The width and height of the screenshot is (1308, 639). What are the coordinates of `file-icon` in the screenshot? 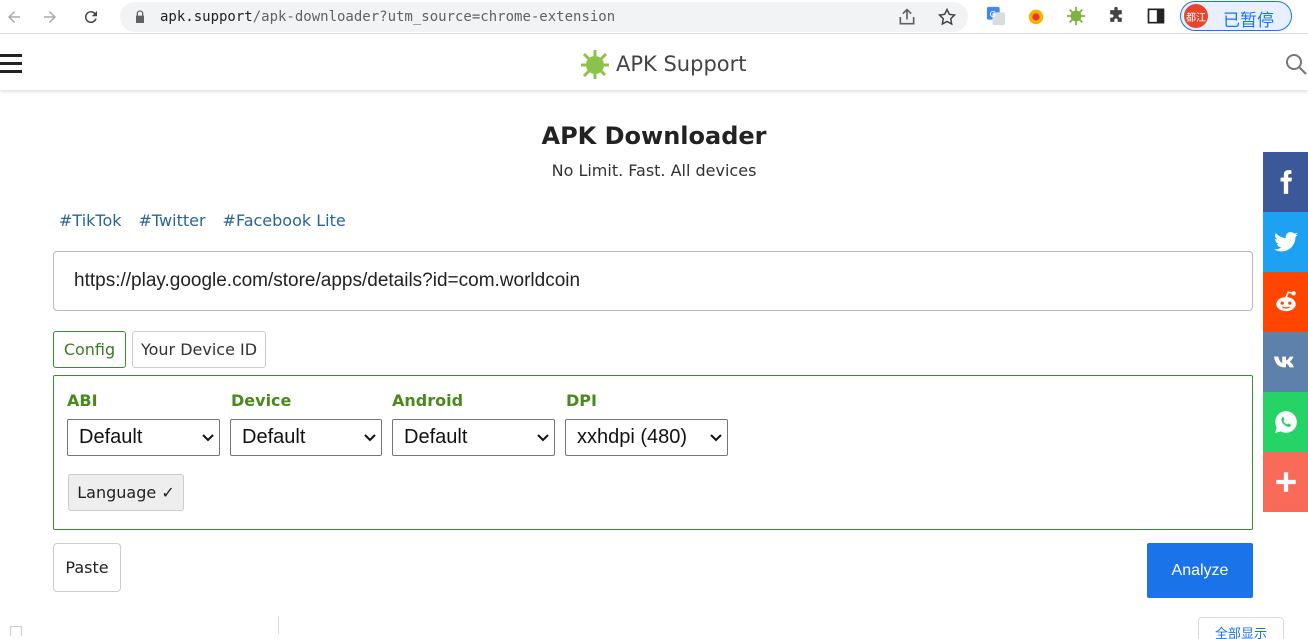 It's located at (16, 631).